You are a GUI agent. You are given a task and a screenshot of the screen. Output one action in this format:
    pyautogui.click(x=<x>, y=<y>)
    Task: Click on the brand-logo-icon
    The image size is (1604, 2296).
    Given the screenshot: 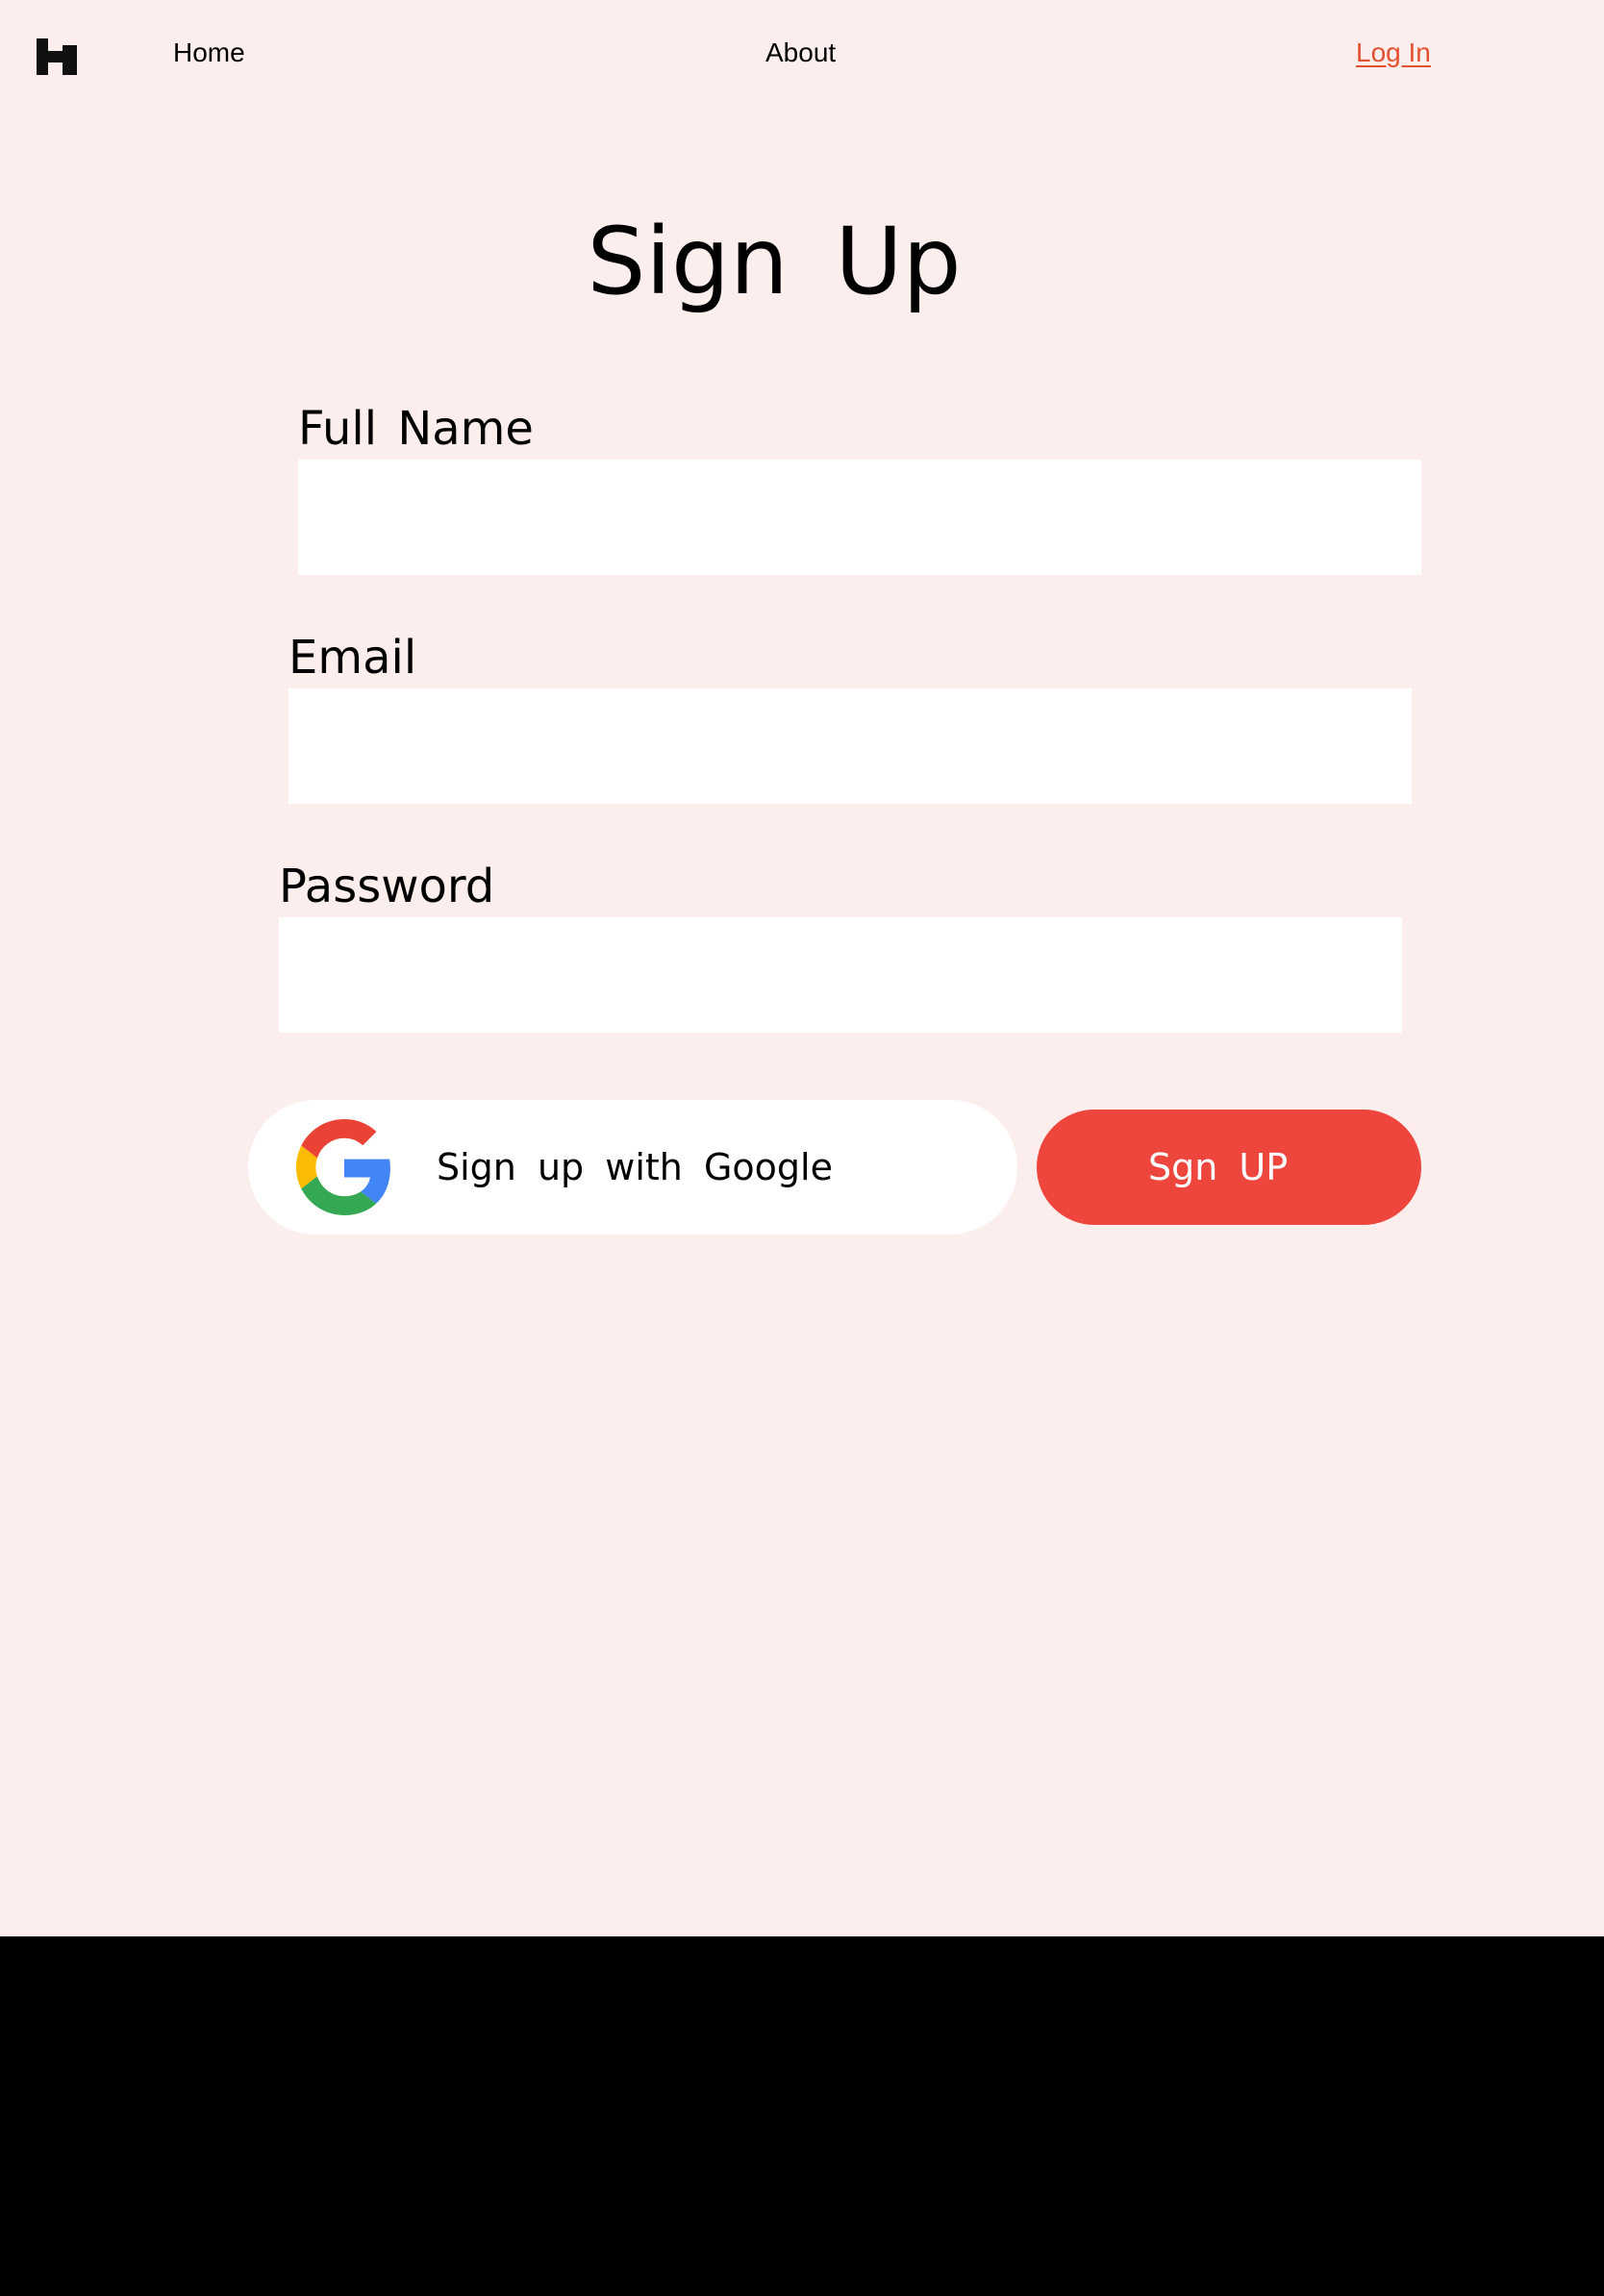 What is the action you would take?
    pyautogui.click(x=57, y=56)
    